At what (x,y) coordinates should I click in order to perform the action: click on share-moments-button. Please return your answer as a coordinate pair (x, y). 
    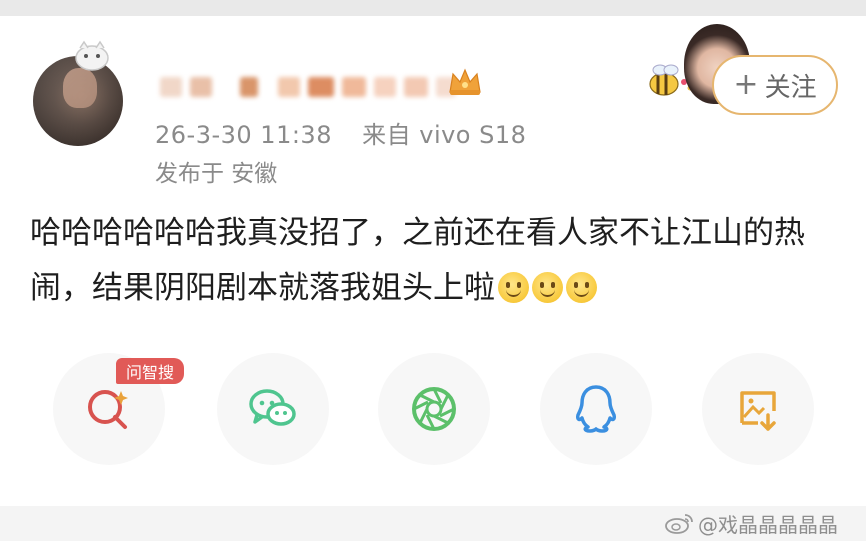
    Looking at the image, I should click on (434, 409).